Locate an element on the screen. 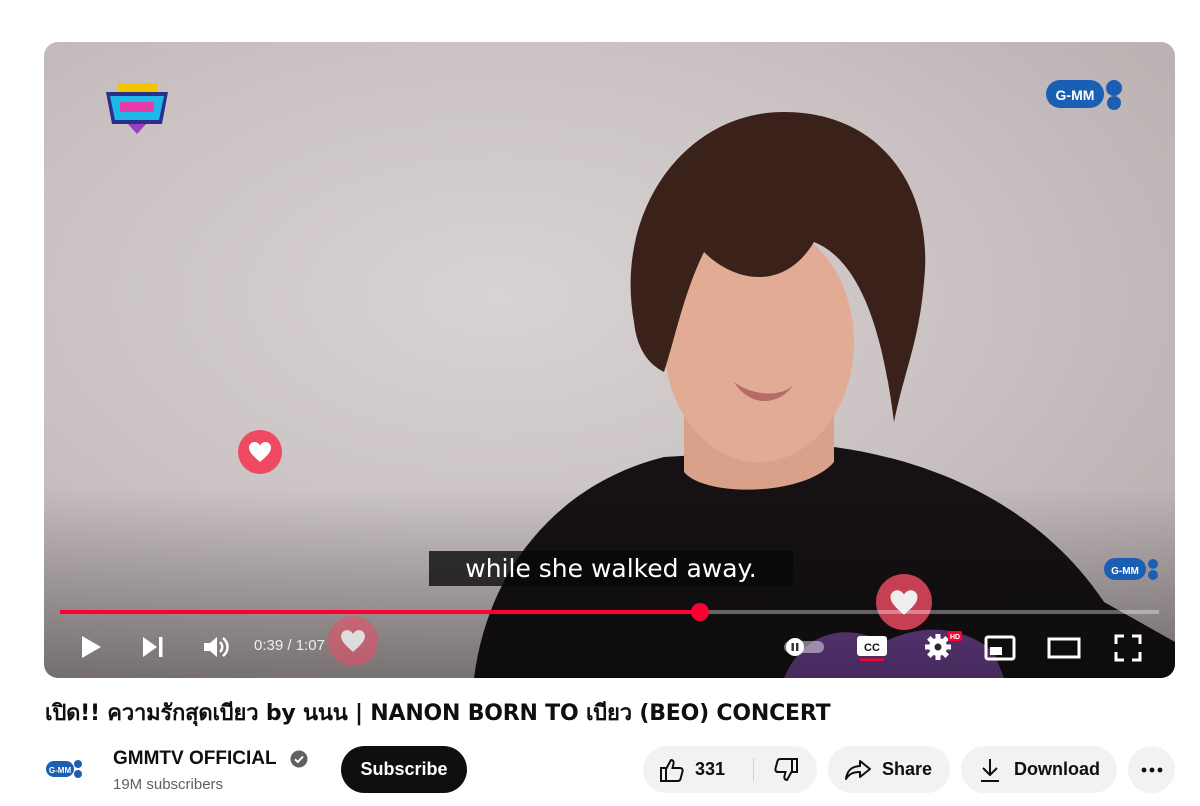 Image resolution: width=1200 pixels, height=806 pixels. subscriber-count: 19M subscribers is located at coordinates (168, 784).